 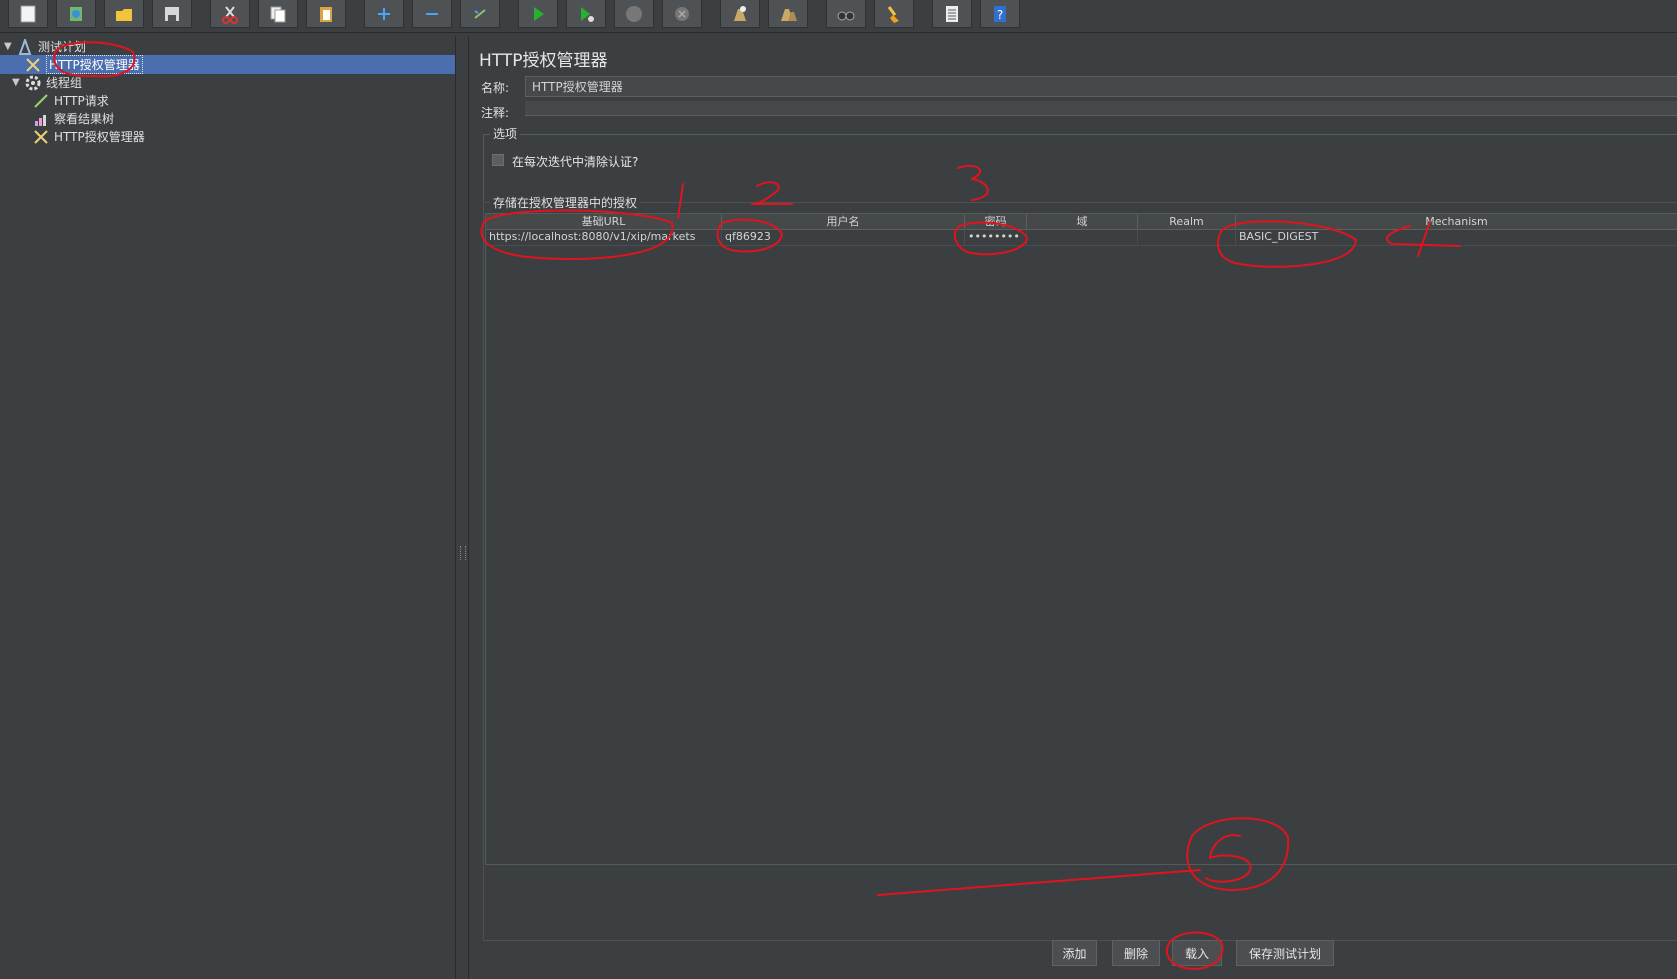 What do you see at coordinates (843, 221) in the screenshot?
I see `column-header-username: 用户名` at bounding box center [843, 221].